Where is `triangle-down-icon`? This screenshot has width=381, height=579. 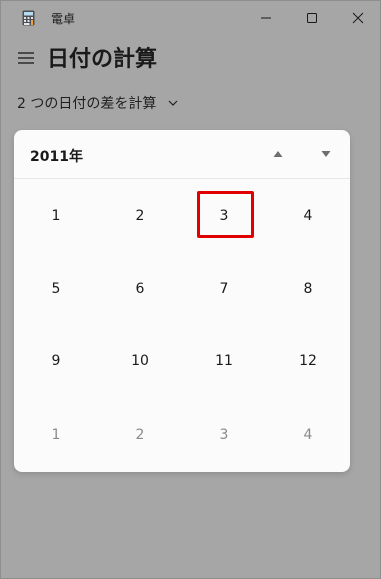
triangle-down-icon is located at coordinates (326, 154).